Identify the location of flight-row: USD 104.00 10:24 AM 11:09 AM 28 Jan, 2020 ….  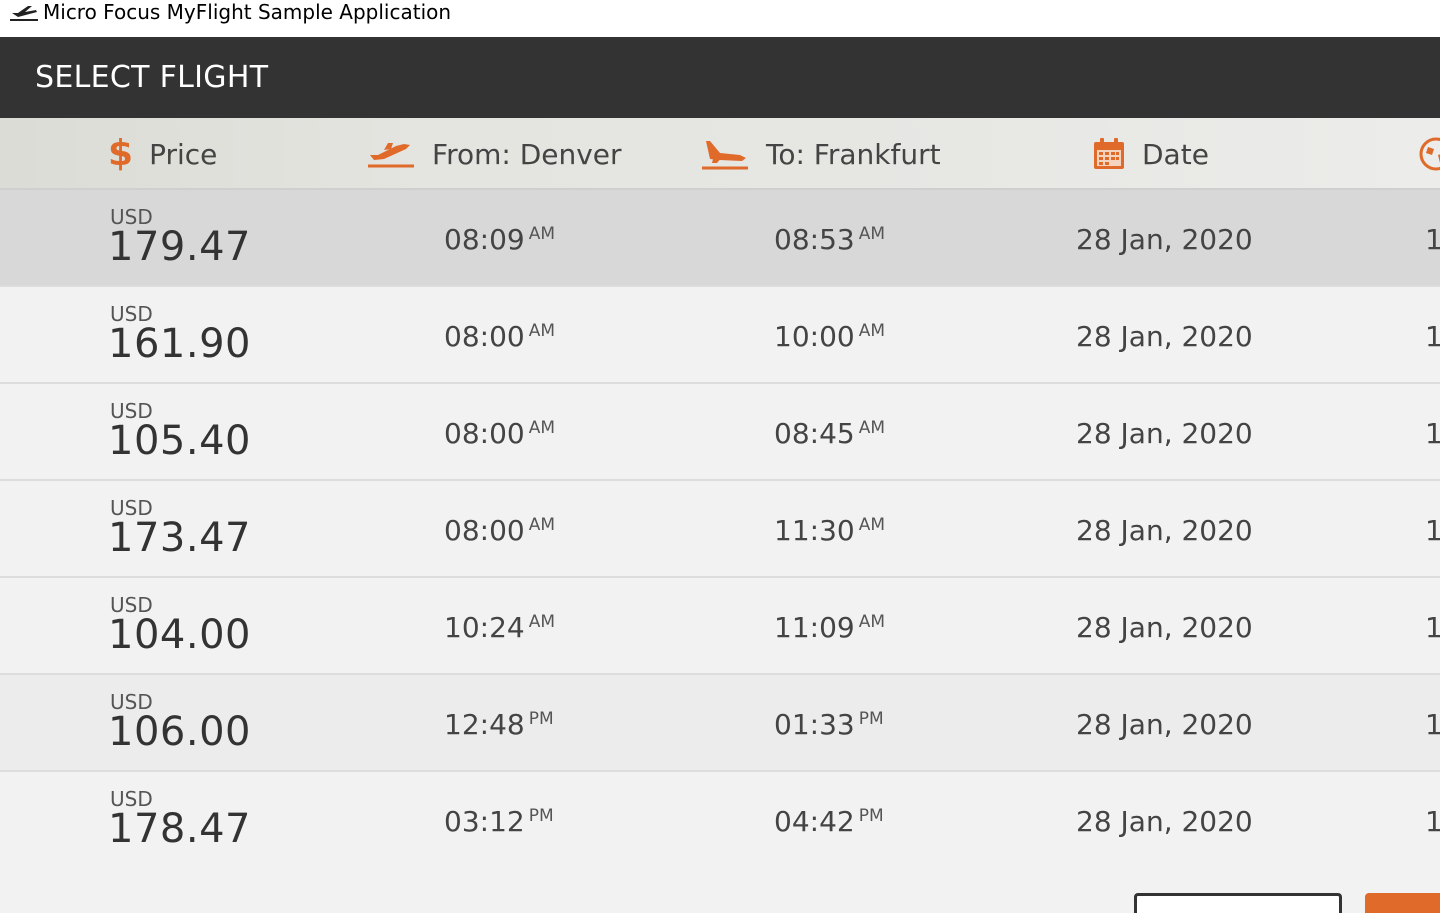
(720, 626).